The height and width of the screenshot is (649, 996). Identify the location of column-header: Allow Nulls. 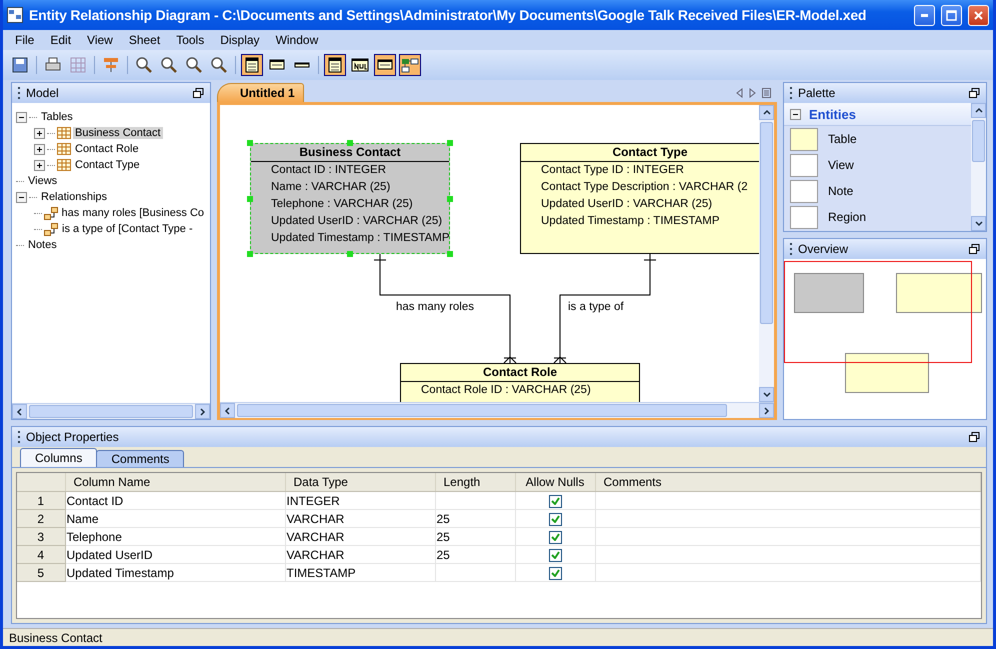
(555, 482).